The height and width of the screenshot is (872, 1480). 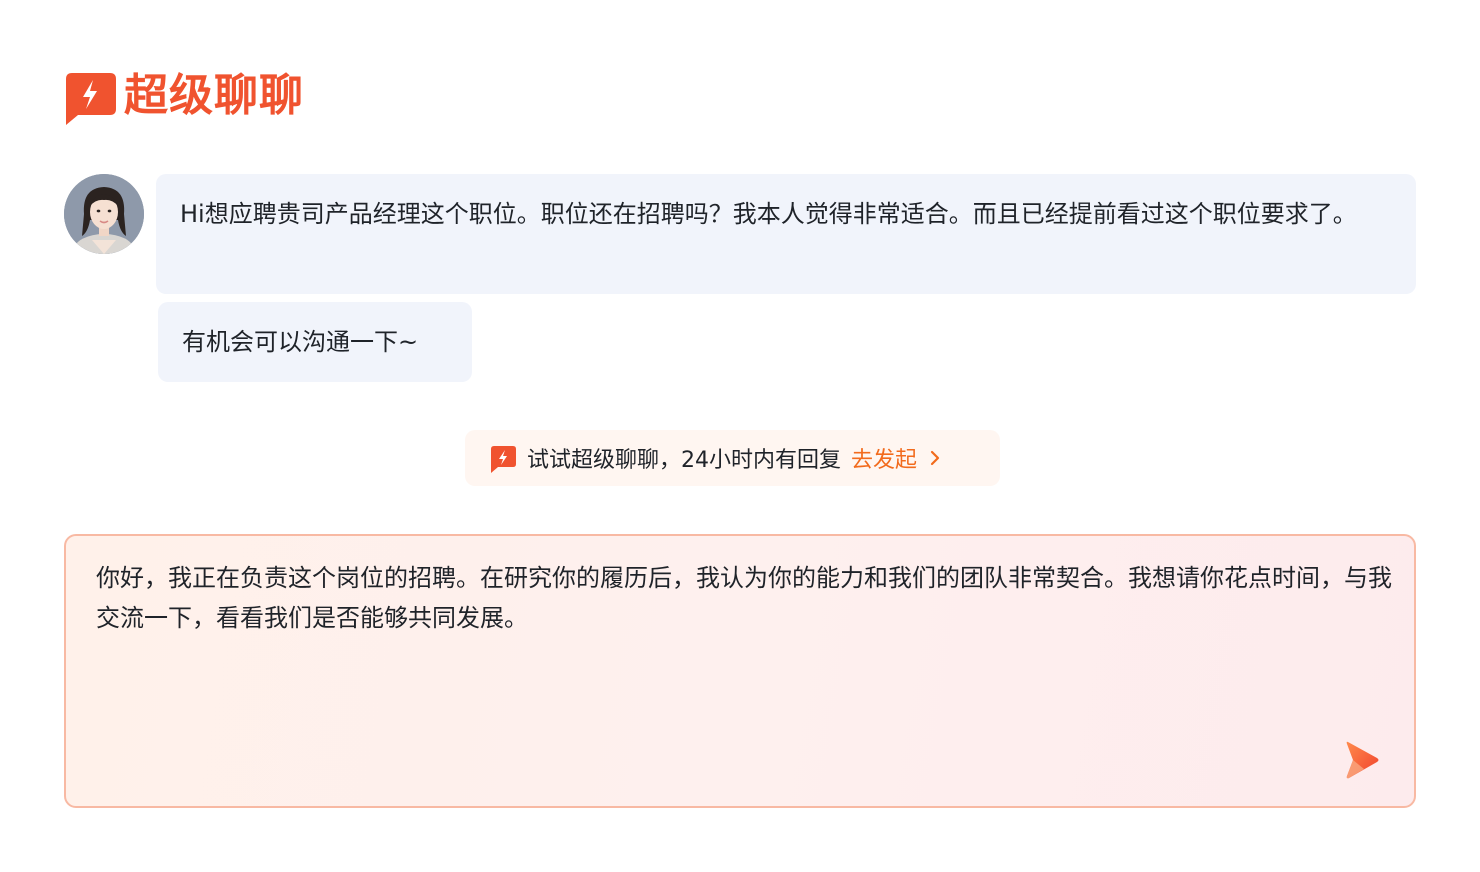 I want to click on super-chat-promo: 试试超级聊聊，24小时内有回复 去发起, so click(x=732, y=458).